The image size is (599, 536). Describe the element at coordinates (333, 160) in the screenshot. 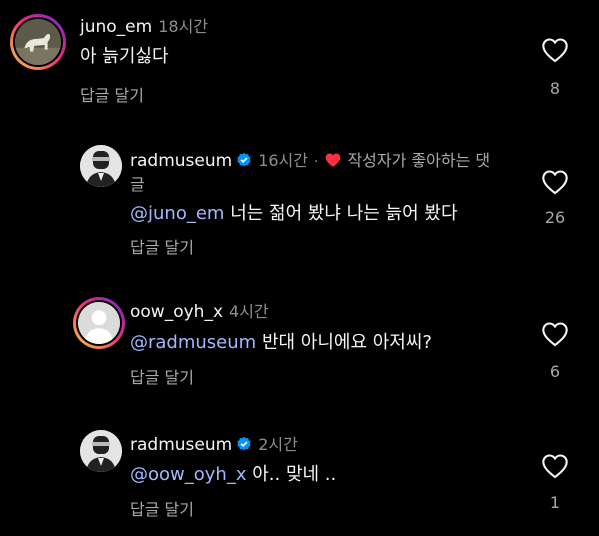

I see `heart-filled-icon` at that location.